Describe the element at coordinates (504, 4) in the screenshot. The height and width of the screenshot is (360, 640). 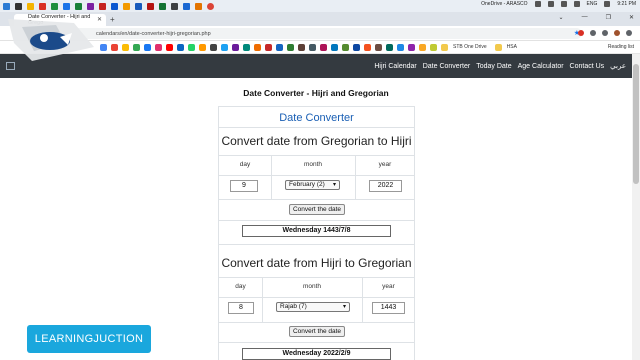
I see `onedrive-status: OneDrive - ARASCO` at that location.